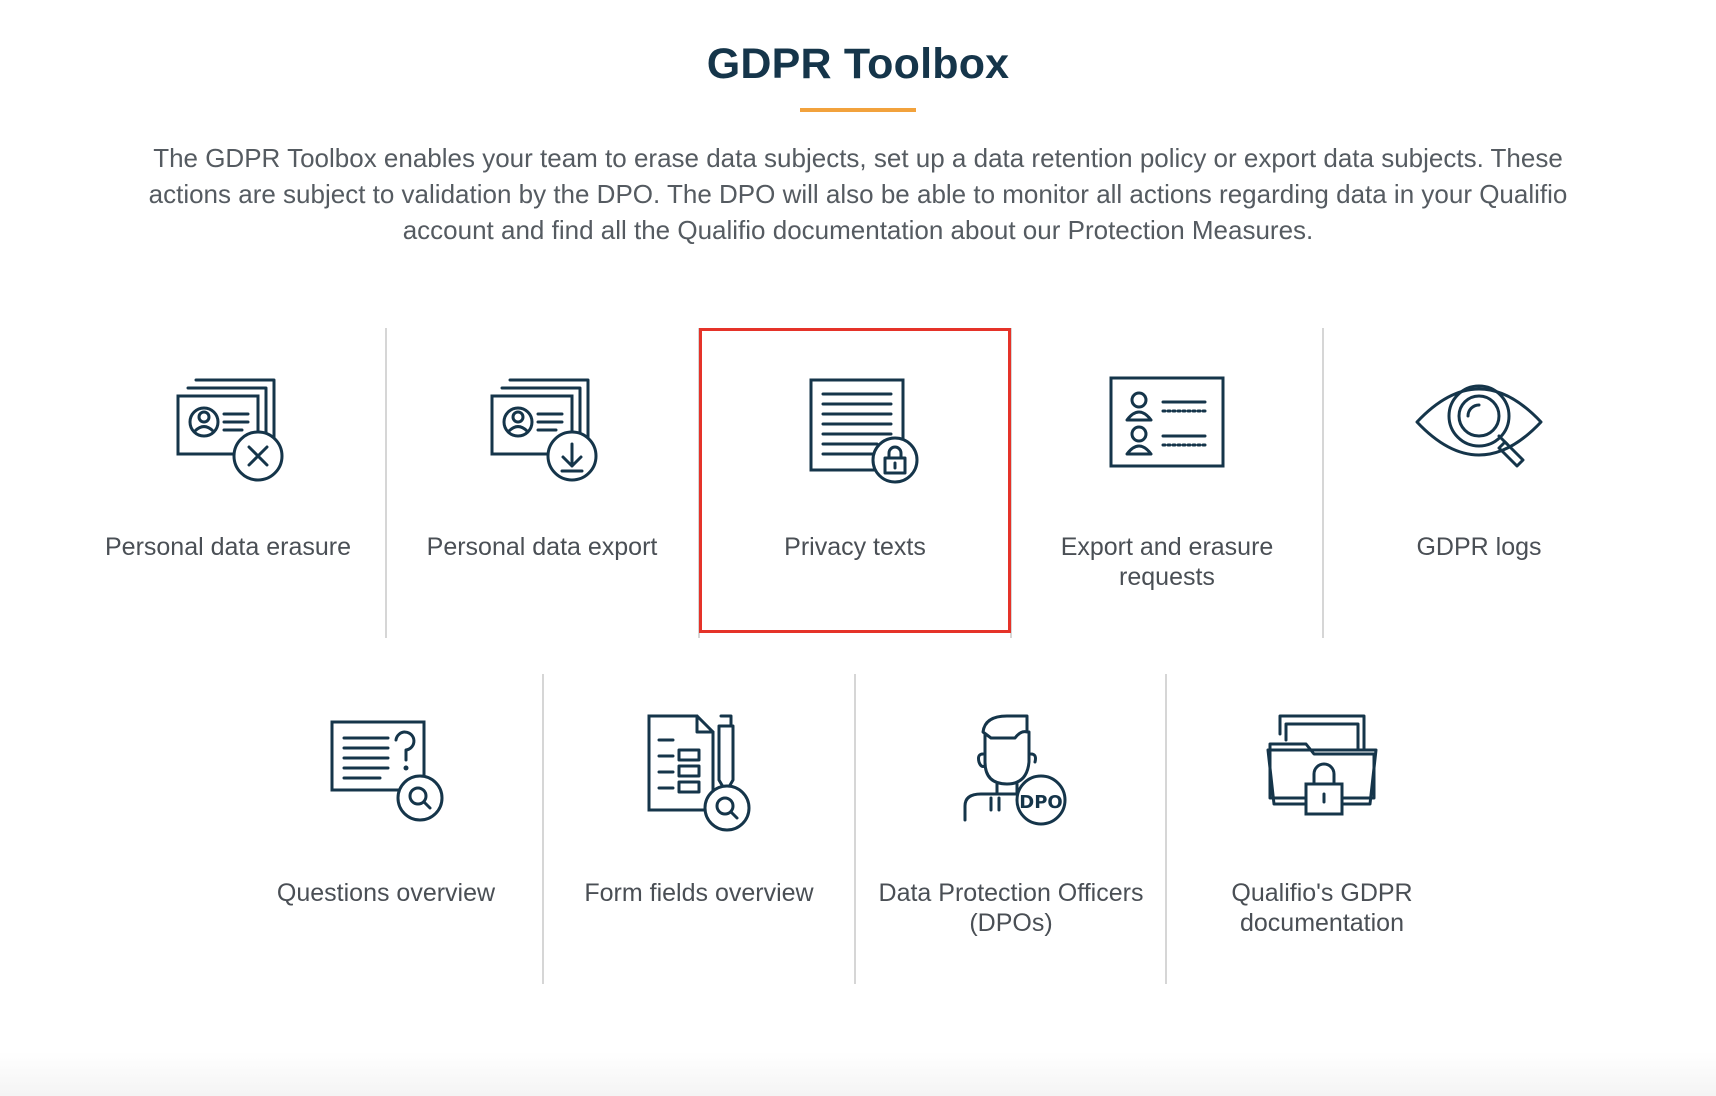 Image resolution: width=1716 pixels, height=1096 pixels. I want to click on tool-export-erasure-requests: Export and erasure requests, so click(1167, 483).